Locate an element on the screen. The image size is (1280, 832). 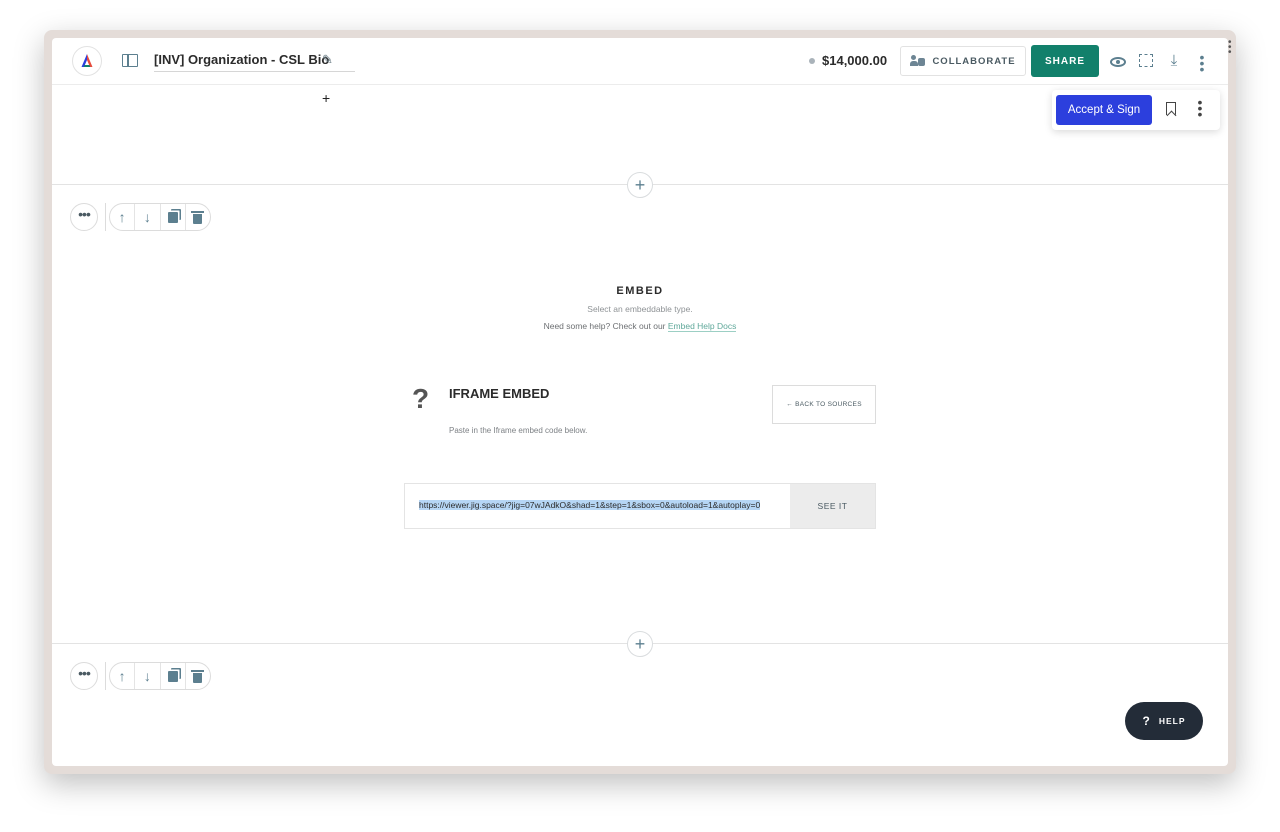
download-icon: ⤓ is located at coordinates (1174, 61).